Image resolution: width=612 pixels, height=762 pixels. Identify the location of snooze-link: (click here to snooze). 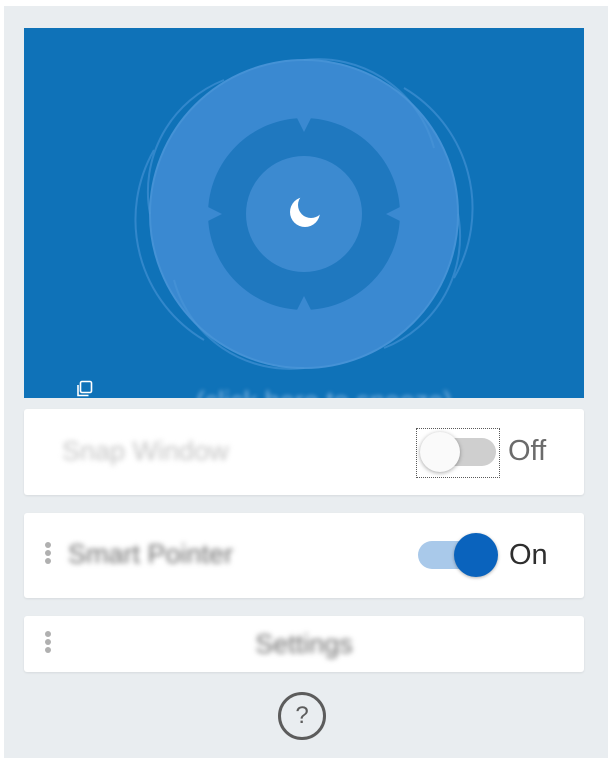
(324, 392).